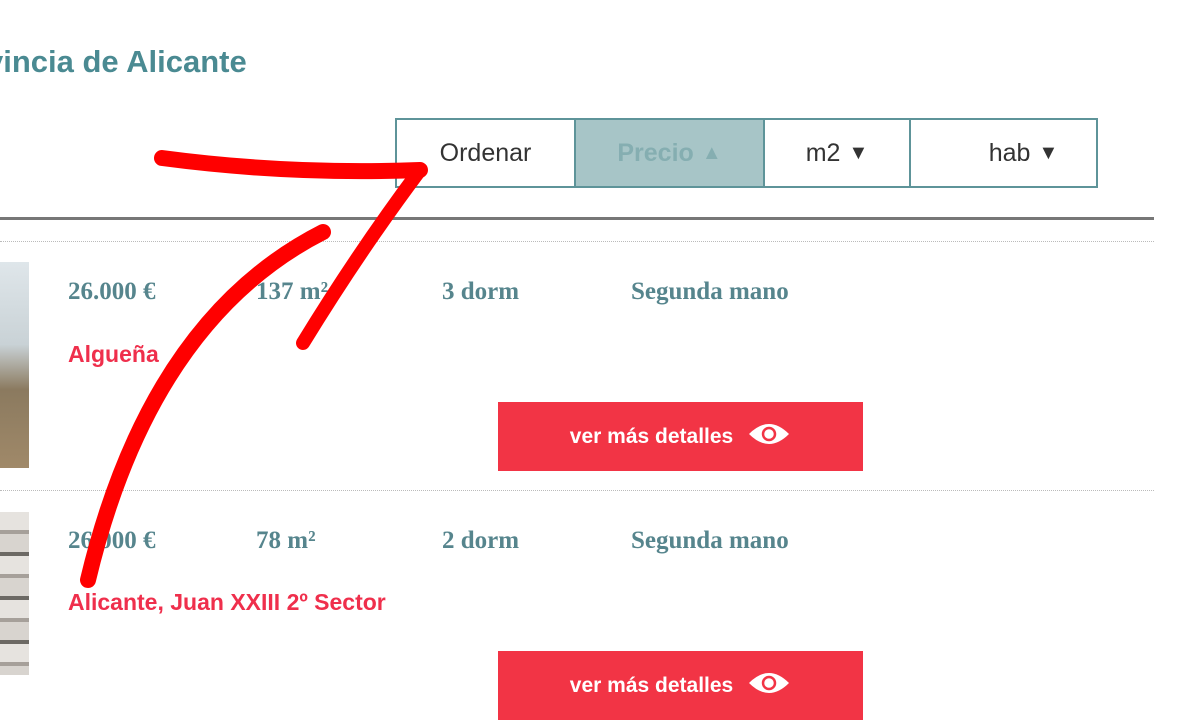  What do you see at coordinates (711, 152) in the screenshot?
I see `arrow-up-icon: ▲` at bounding box center [711, 152].